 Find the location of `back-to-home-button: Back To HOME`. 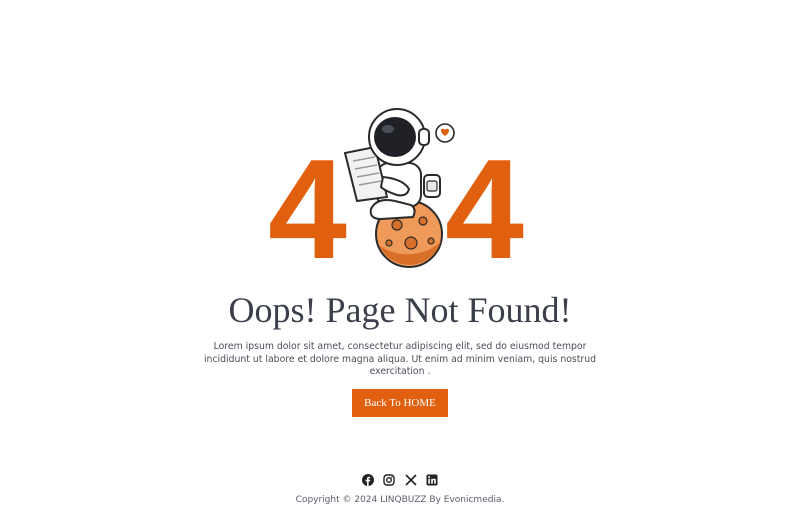

back-to-home-button: Back To HOME is located at coordinates (400, 403).